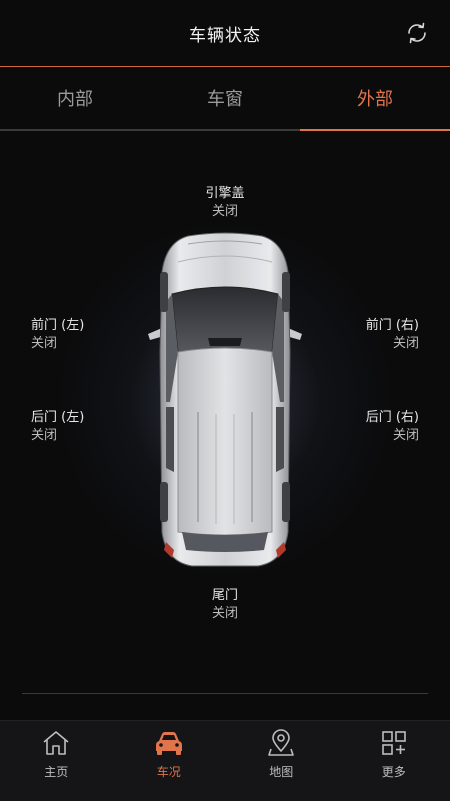 The image size is (450, 801). What do you see at coordinates (394, 761) in the screenshot?
I see `nav-more: 更多` at bounding box center [394, 761].